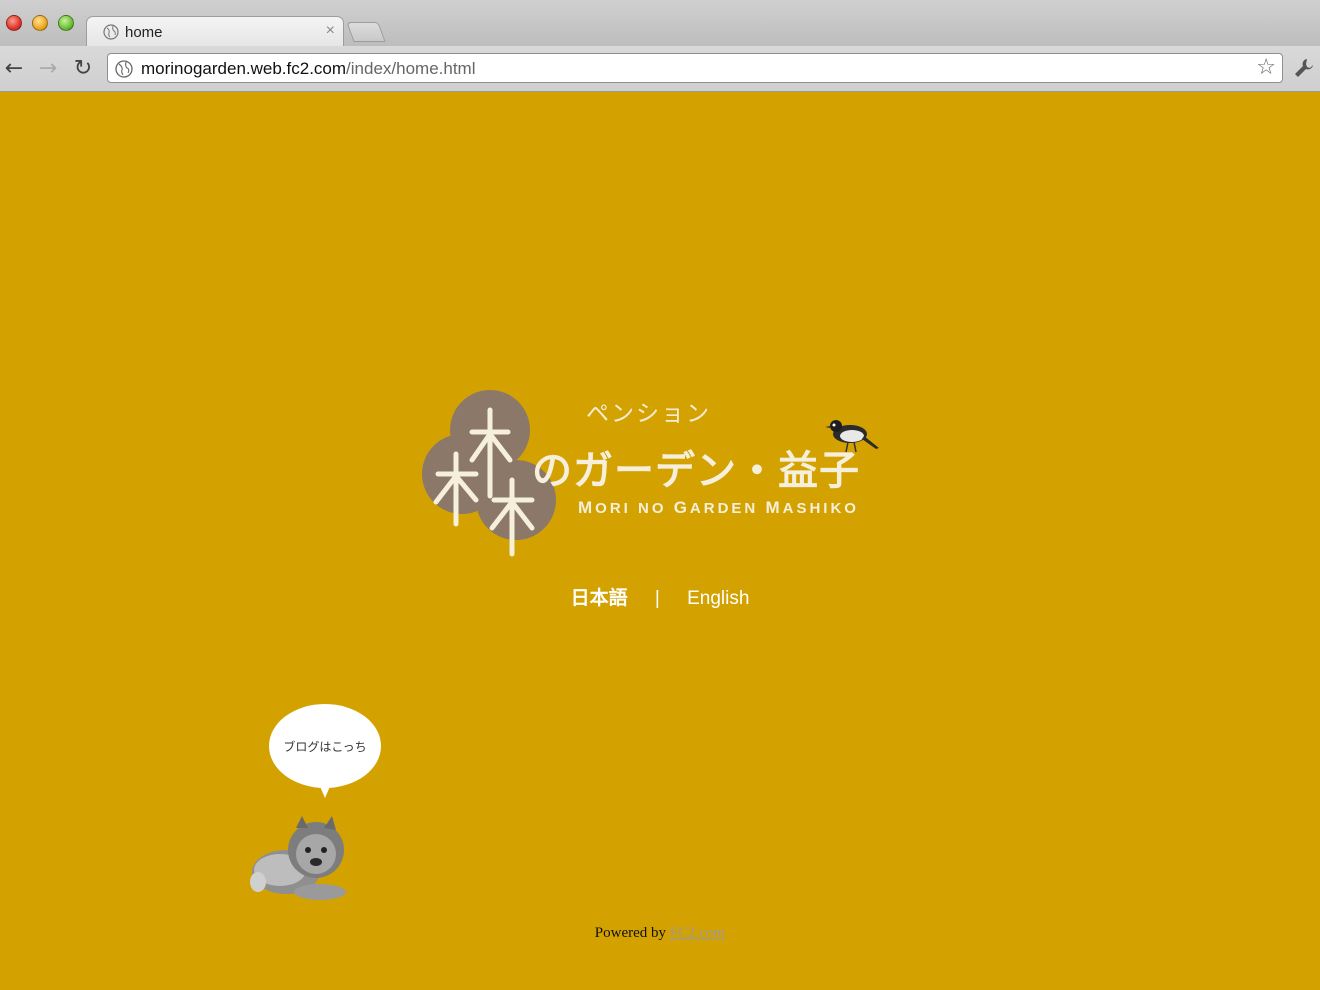 Image resolution: width=1320 pixels, height=990 pixels. I want to click on forward-arrow-icon: →, so click(48, 69).